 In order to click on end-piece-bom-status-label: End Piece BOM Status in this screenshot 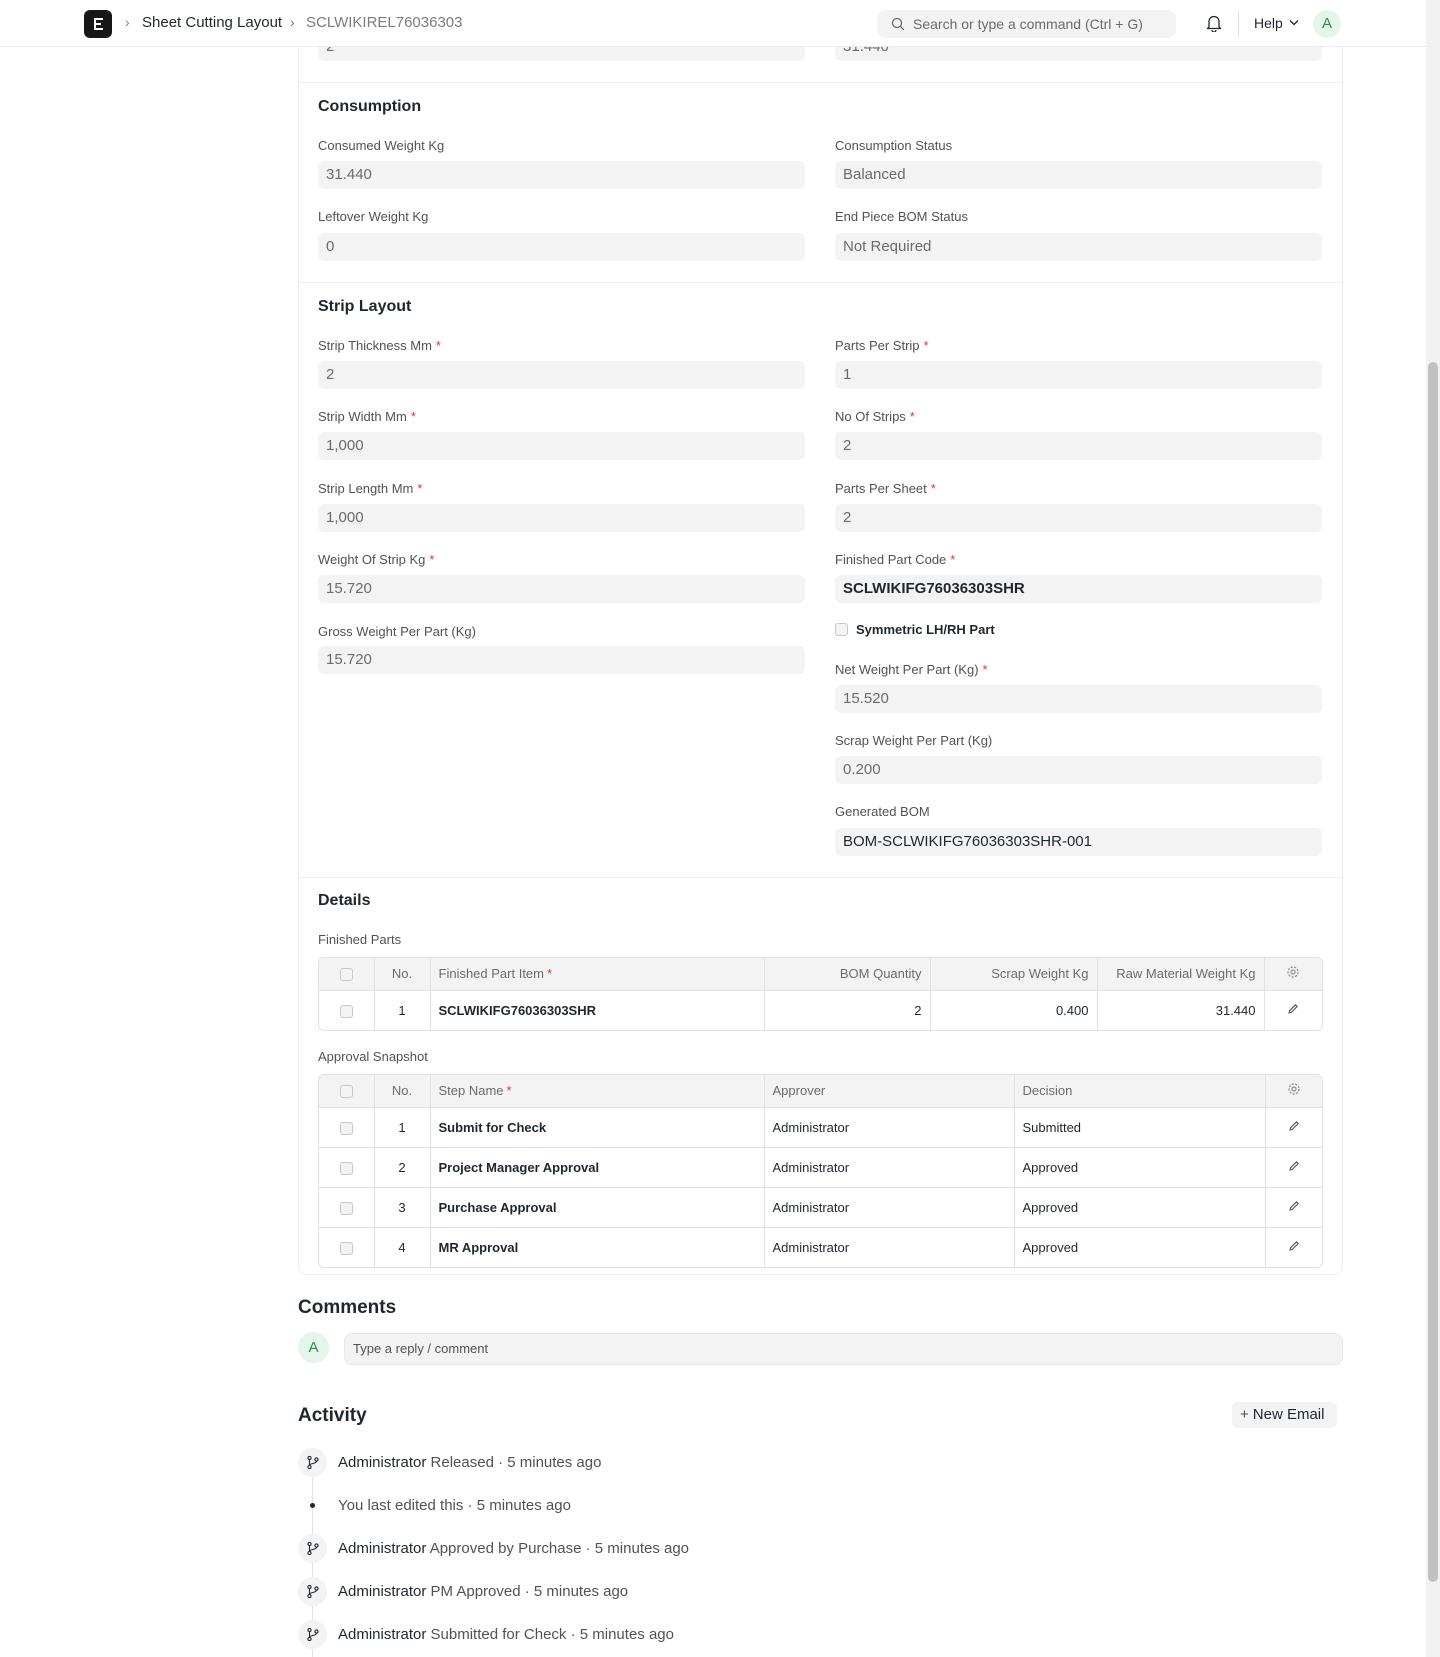, I will do `click(901, 216)`.